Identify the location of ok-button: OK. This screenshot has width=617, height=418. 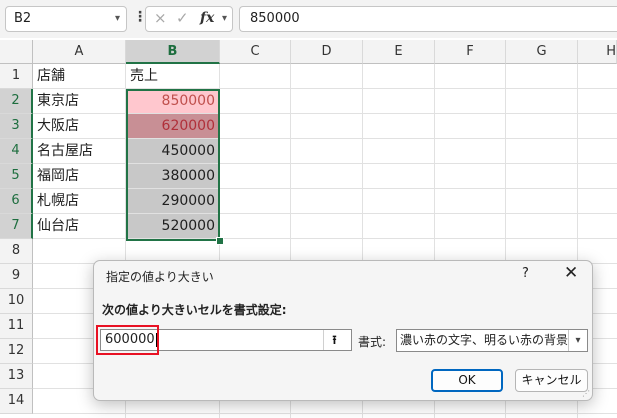
(467, 380).